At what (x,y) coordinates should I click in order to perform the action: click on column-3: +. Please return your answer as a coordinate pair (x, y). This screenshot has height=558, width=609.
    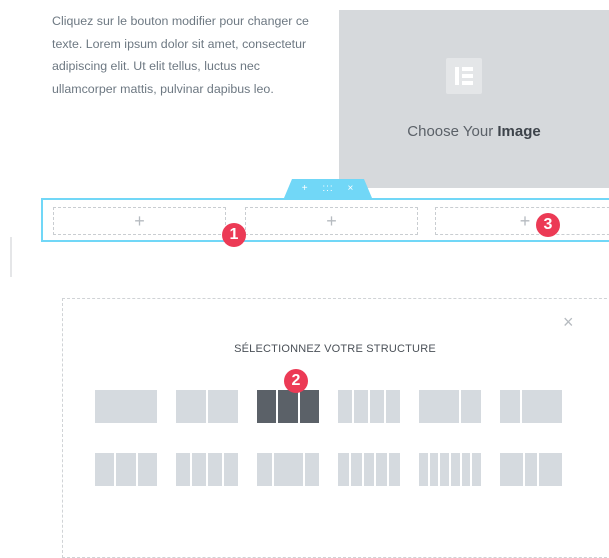
    Looking at the image, I should click on (522, 221).